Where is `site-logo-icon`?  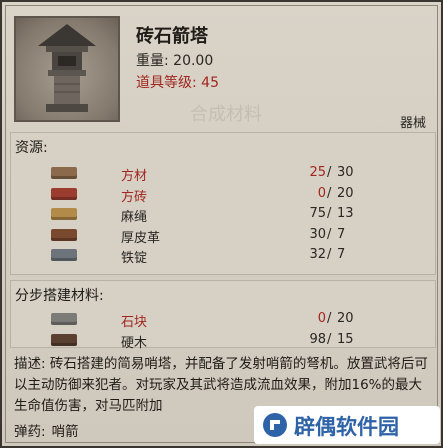 site-logo-icon is located at coordinates (275, 425).